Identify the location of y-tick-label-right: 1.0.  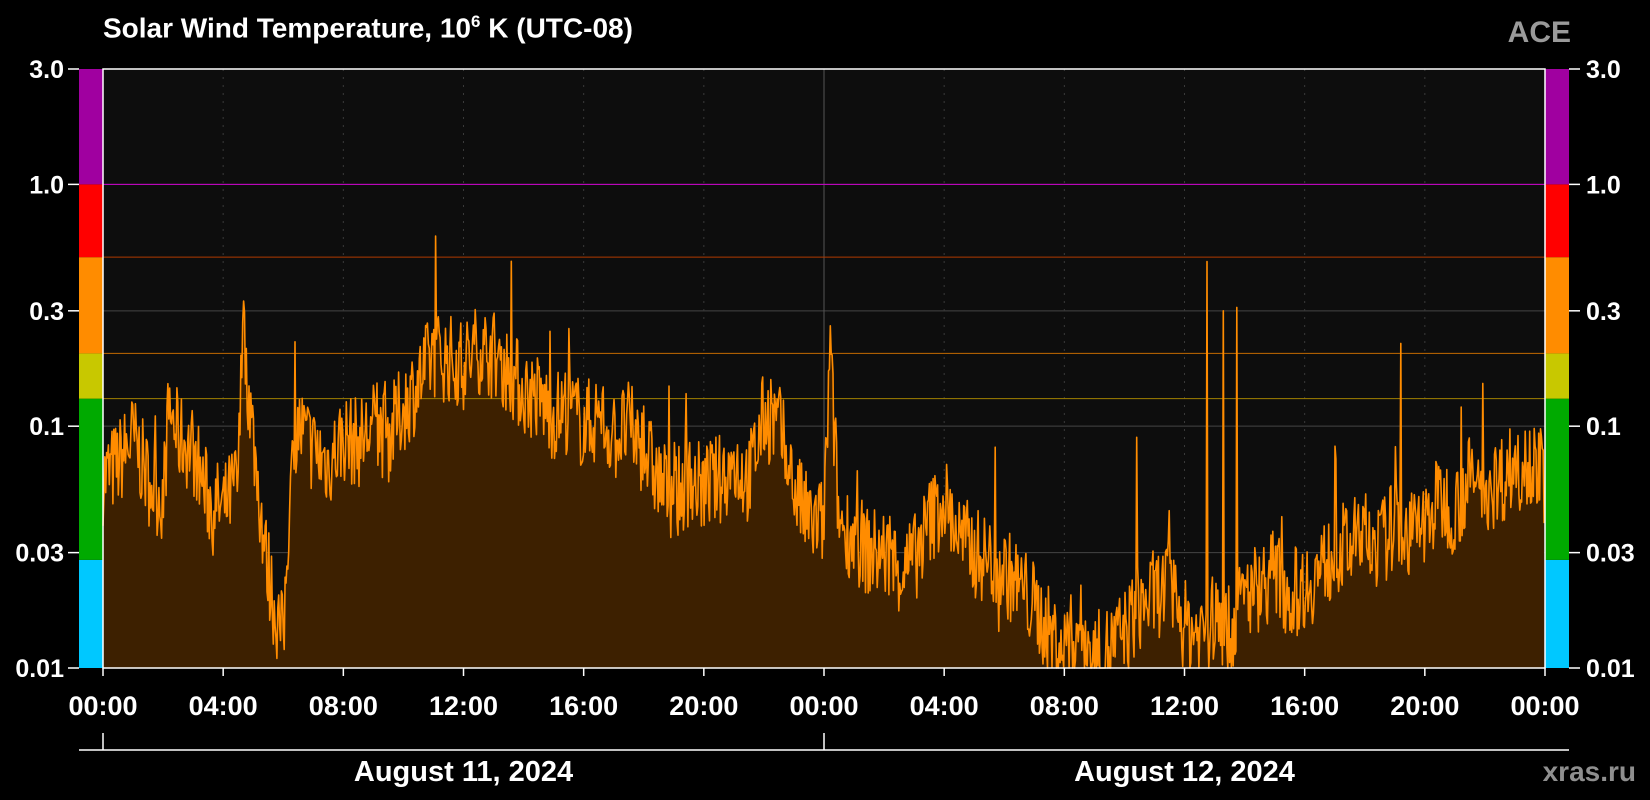
(1603, 185).